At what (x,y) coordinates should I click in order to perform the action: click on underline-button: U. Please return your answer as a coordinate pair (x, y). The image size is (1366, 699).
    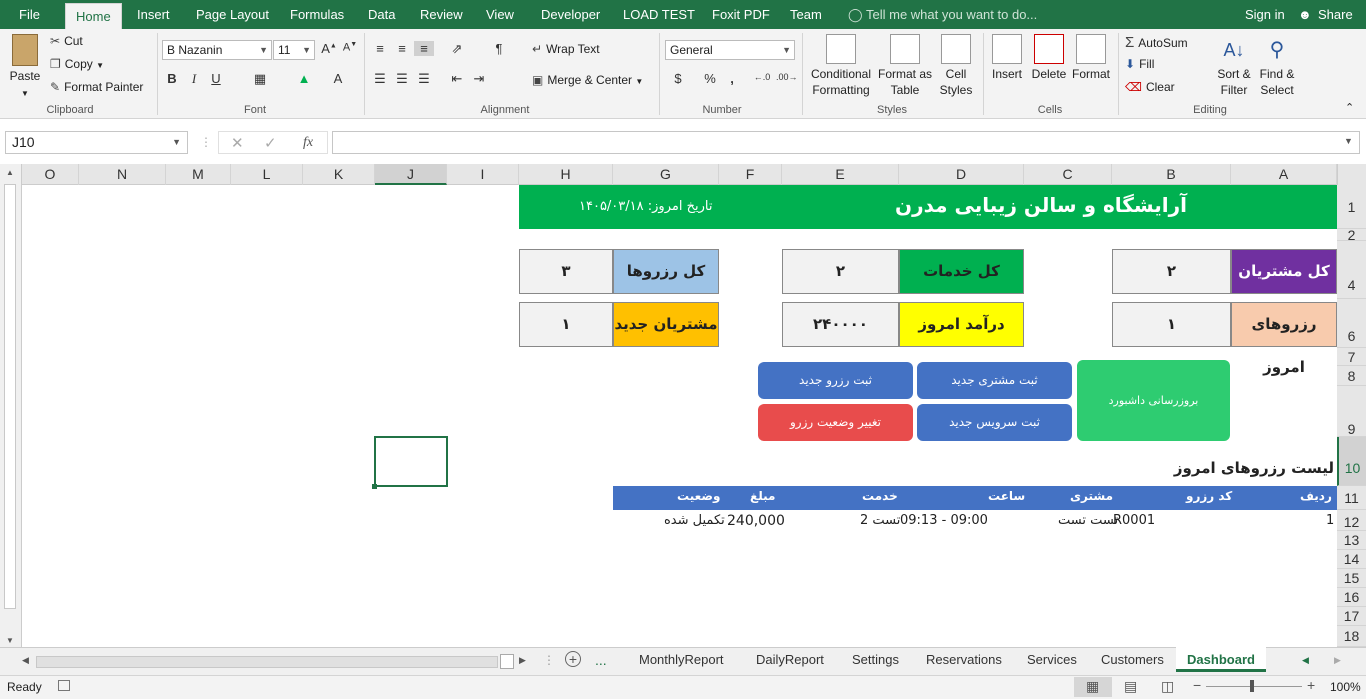
    Looking at the image, I should click on (216, 78).